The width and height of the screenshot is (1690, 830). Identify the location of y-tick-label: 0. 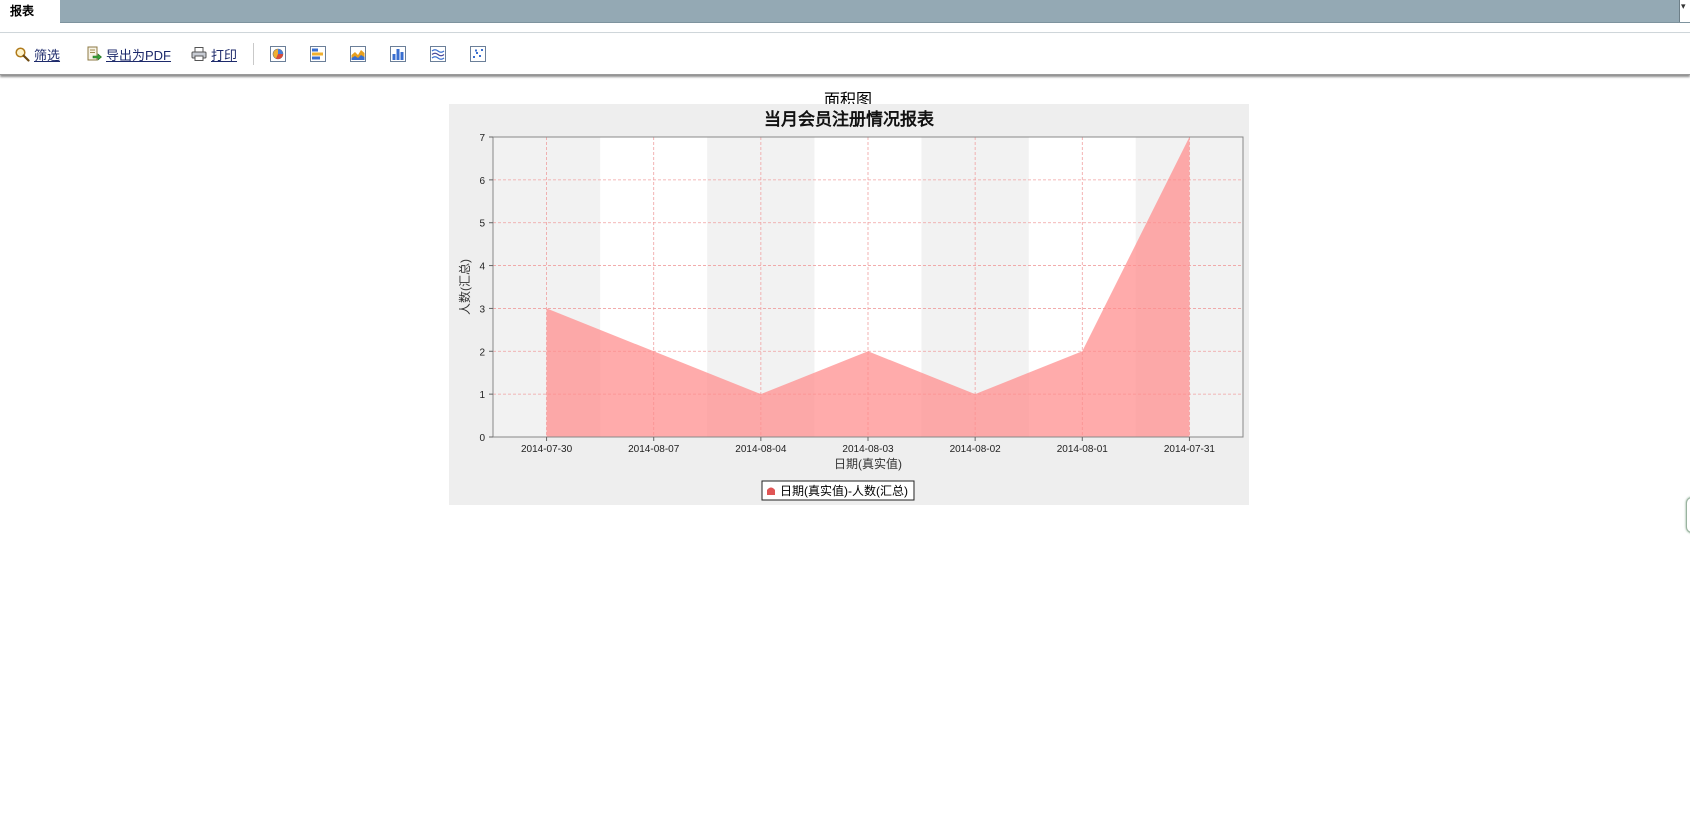
(482, 438).